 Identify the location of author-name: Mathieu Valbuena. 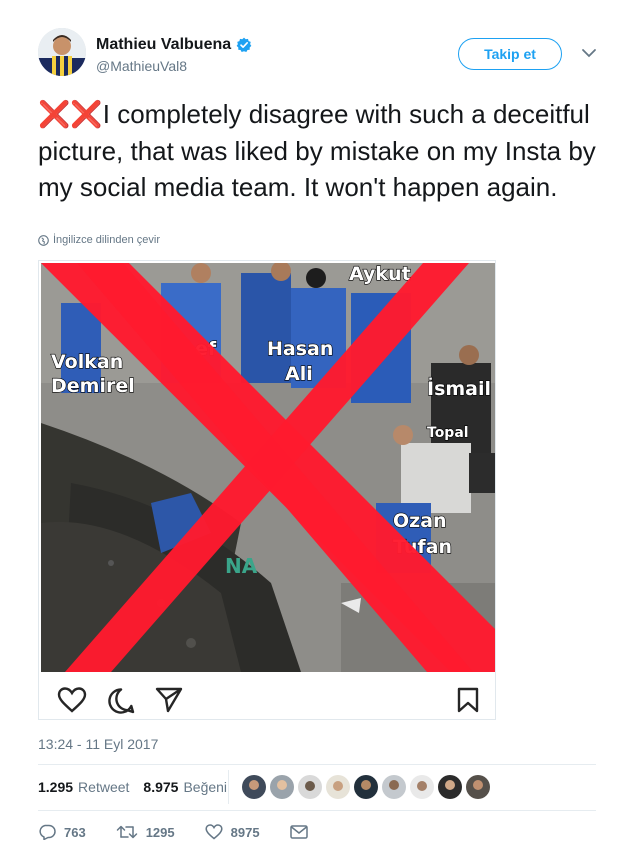
(174, 45).